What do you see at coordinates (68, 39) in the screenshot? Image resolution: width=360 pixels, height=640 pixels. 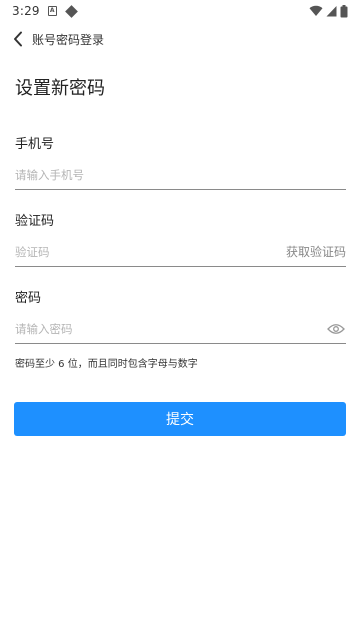 I see `nav-title: 账号密码登录` at bounding box center [68, 39].